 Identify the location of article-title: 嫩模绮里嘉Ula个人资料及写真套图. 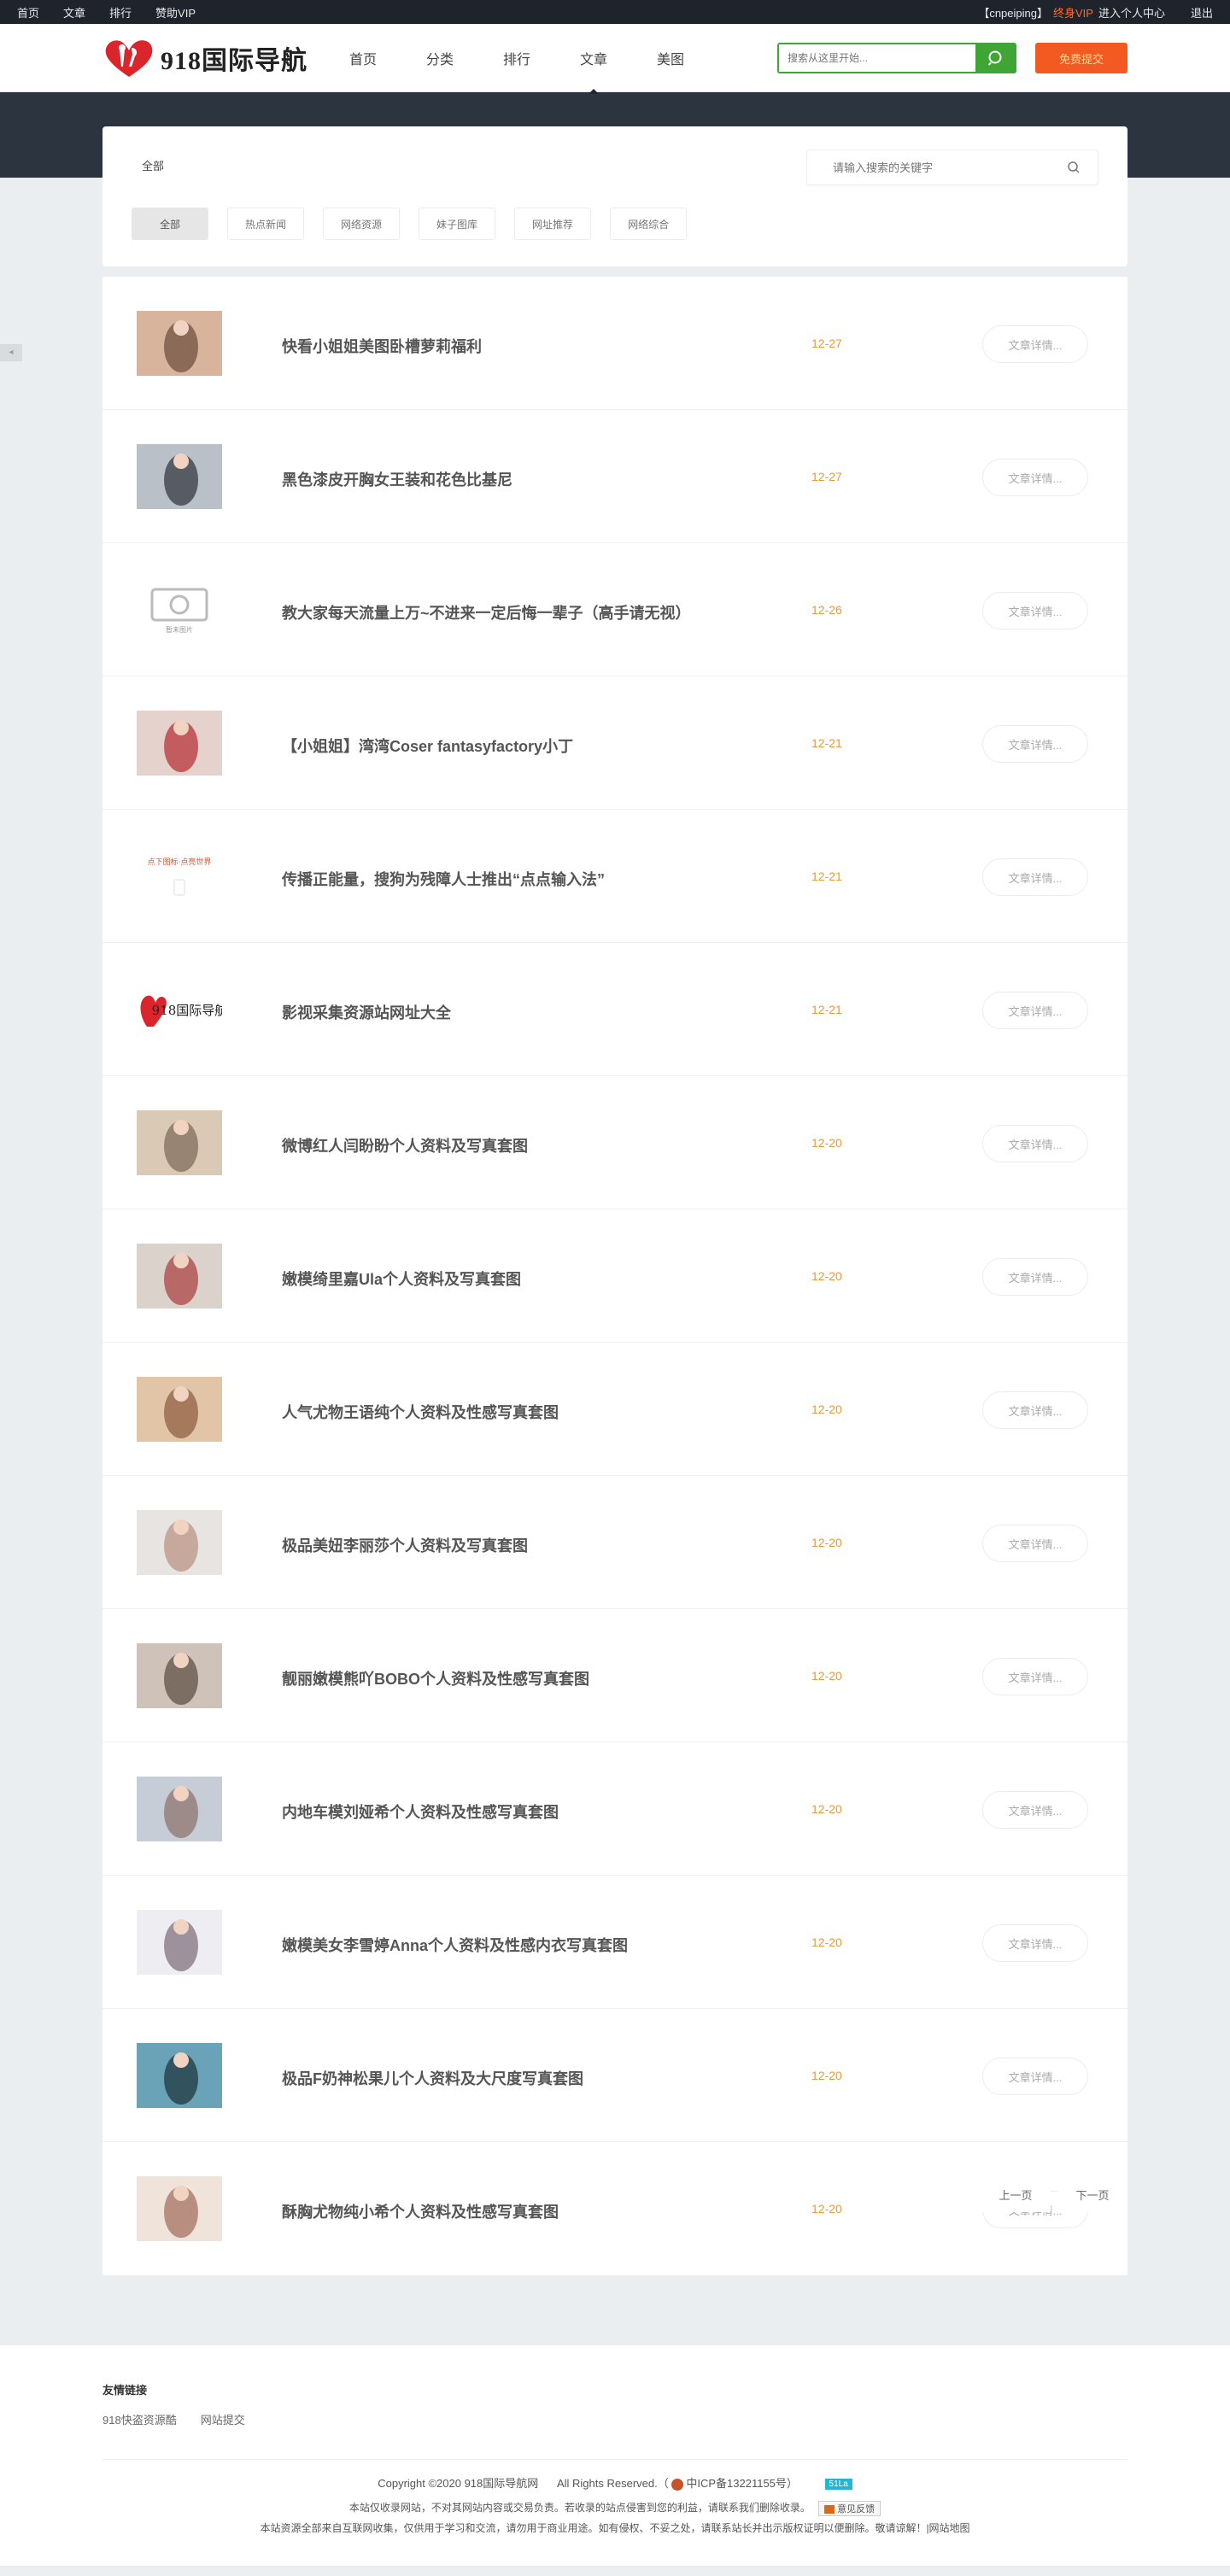
(401, 1279).